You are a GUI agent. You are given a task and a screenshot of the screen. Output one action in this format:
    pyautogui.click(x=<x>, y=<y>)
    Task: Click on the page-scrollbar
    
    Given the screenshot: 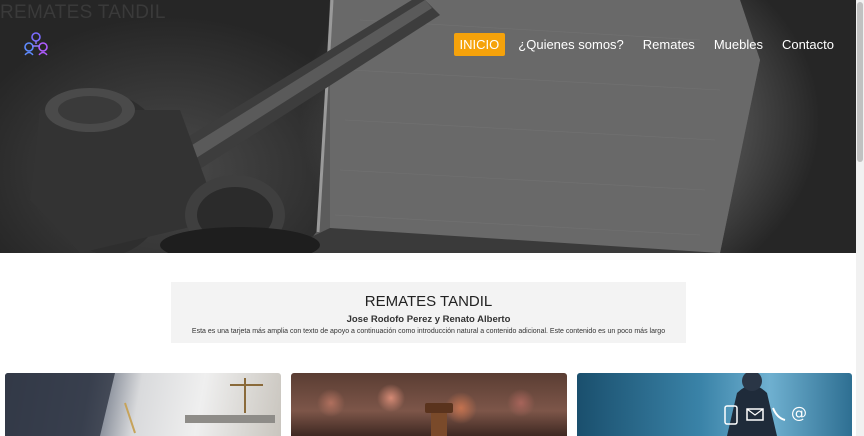 What is the action you would take?
    pyautogui.click(x=860, y=218)
    